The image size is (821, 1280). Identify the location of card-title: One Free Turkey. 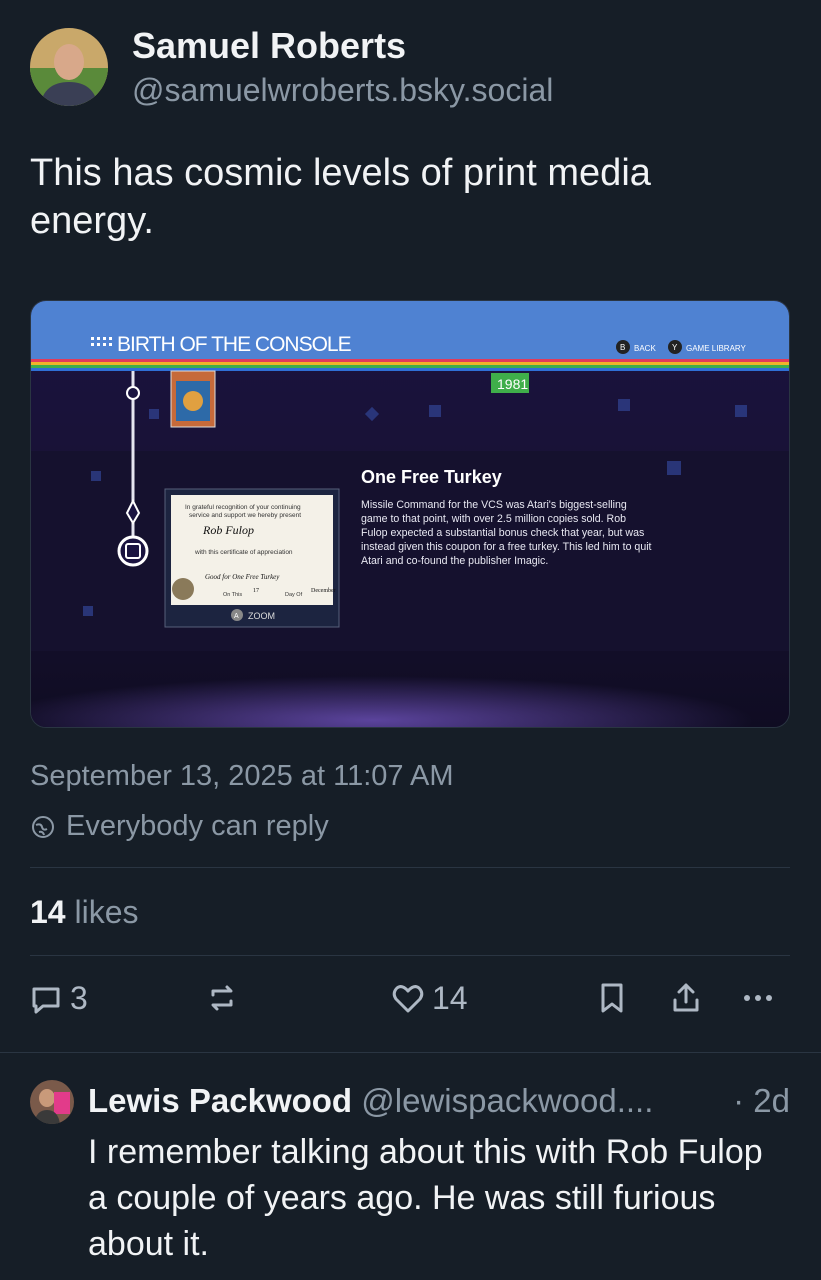
(431, 477).